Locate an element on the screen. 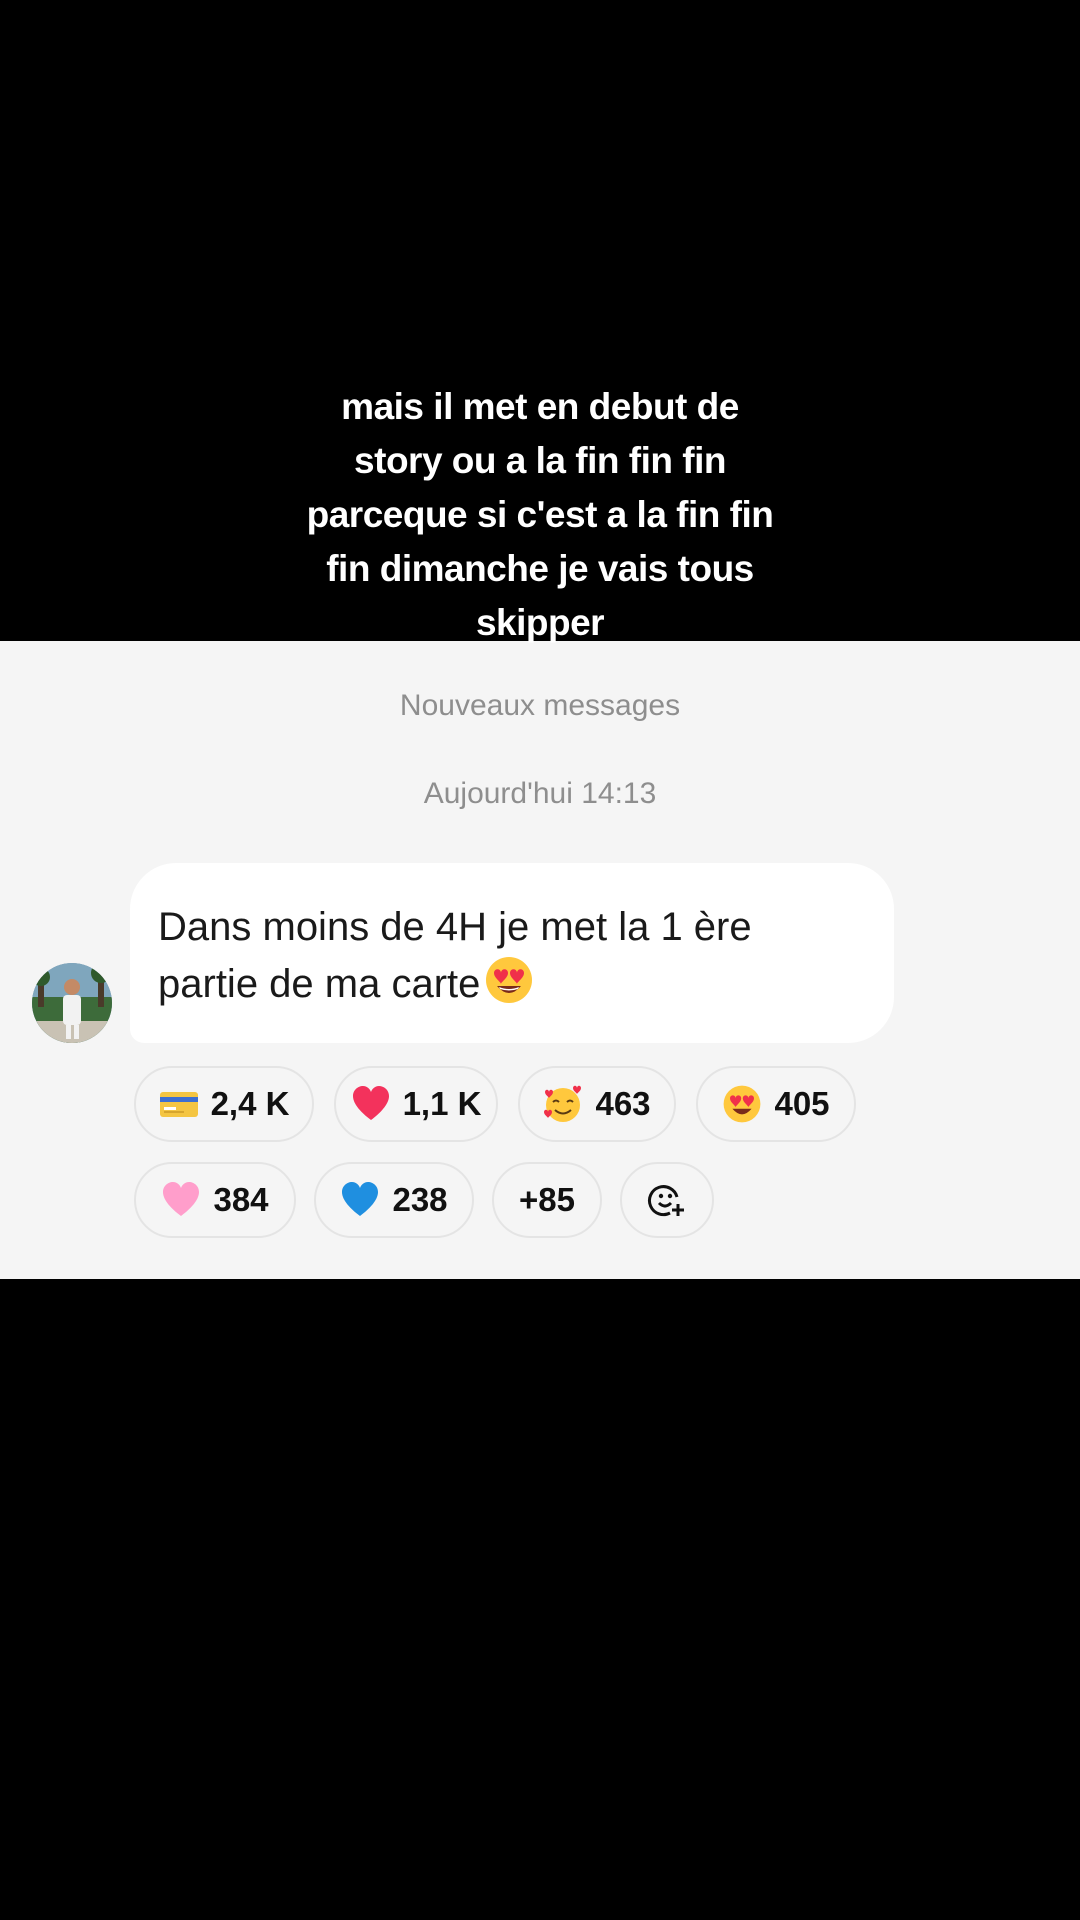 The image size is (1080, 1920). message-timestamp: Aujourd'hui 14:13 is located at coordinates (540, 793).